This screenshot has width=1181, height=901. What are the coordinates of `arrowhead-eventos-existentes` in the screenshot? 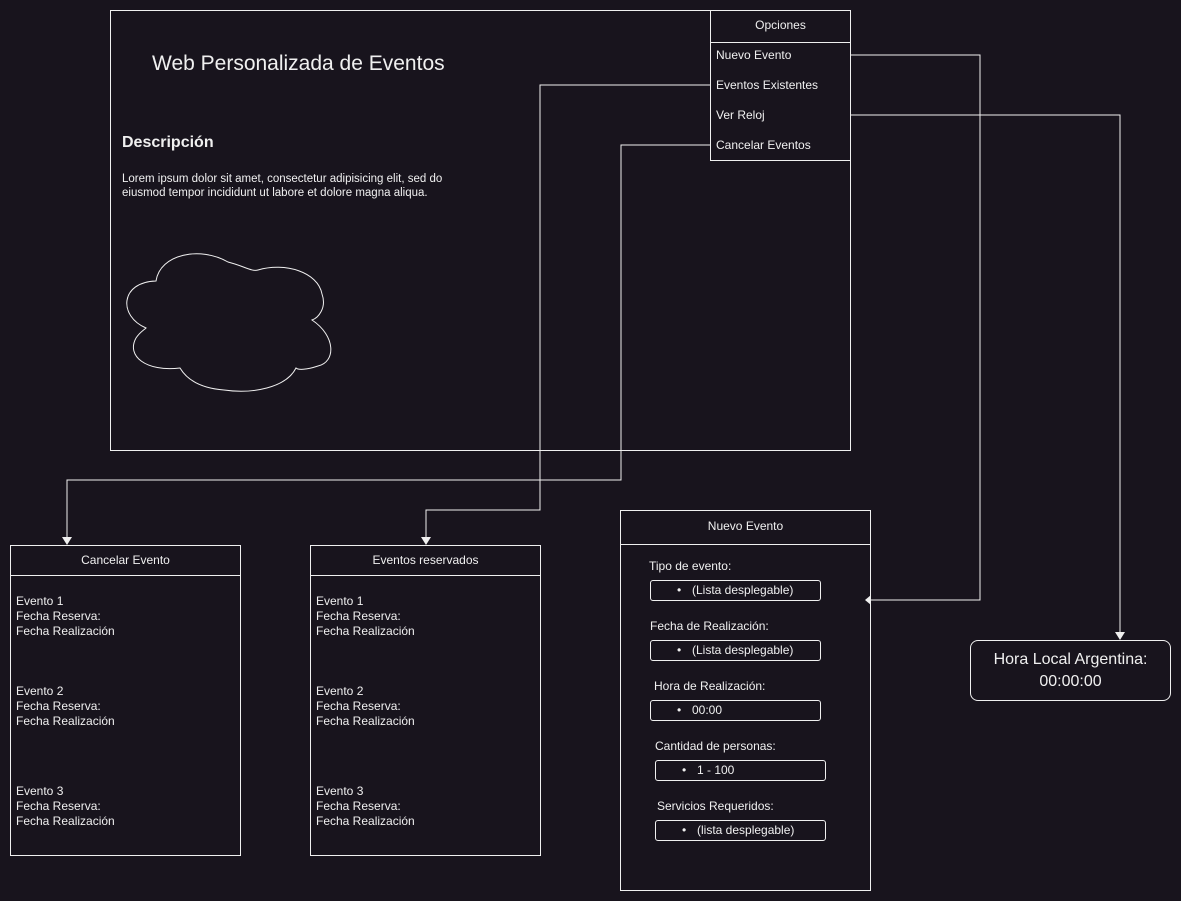 It's located at (426, 541).